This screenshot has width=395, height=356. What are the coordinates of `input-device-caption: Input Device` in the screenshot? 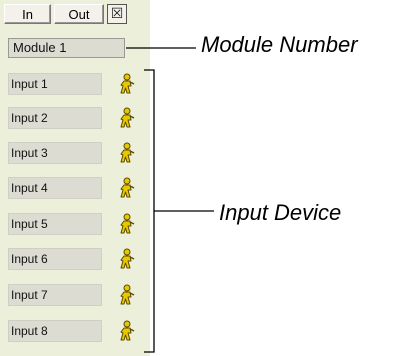 It's located at (280, 212).